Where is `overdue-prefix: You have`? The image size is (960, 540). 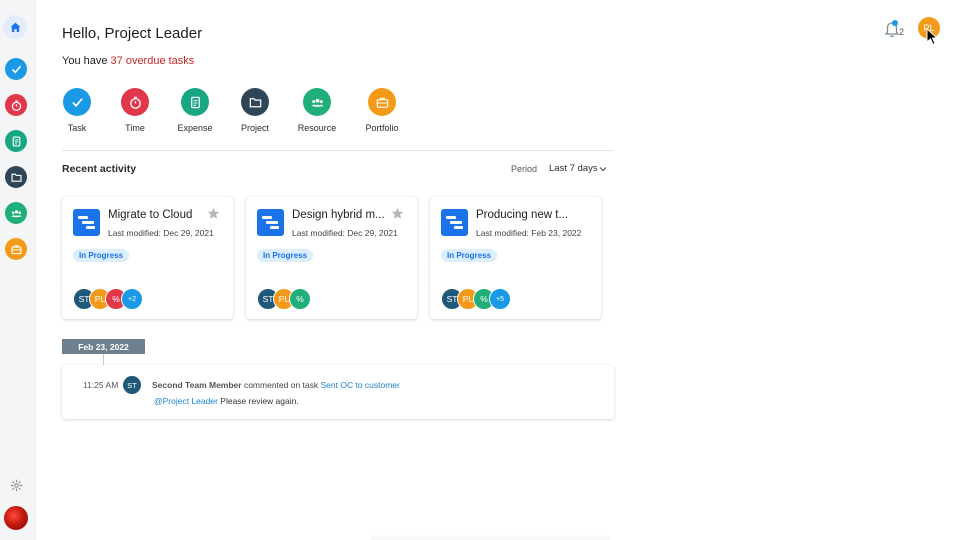 overdue-prefix: You have is located at coordinates (86, 61).